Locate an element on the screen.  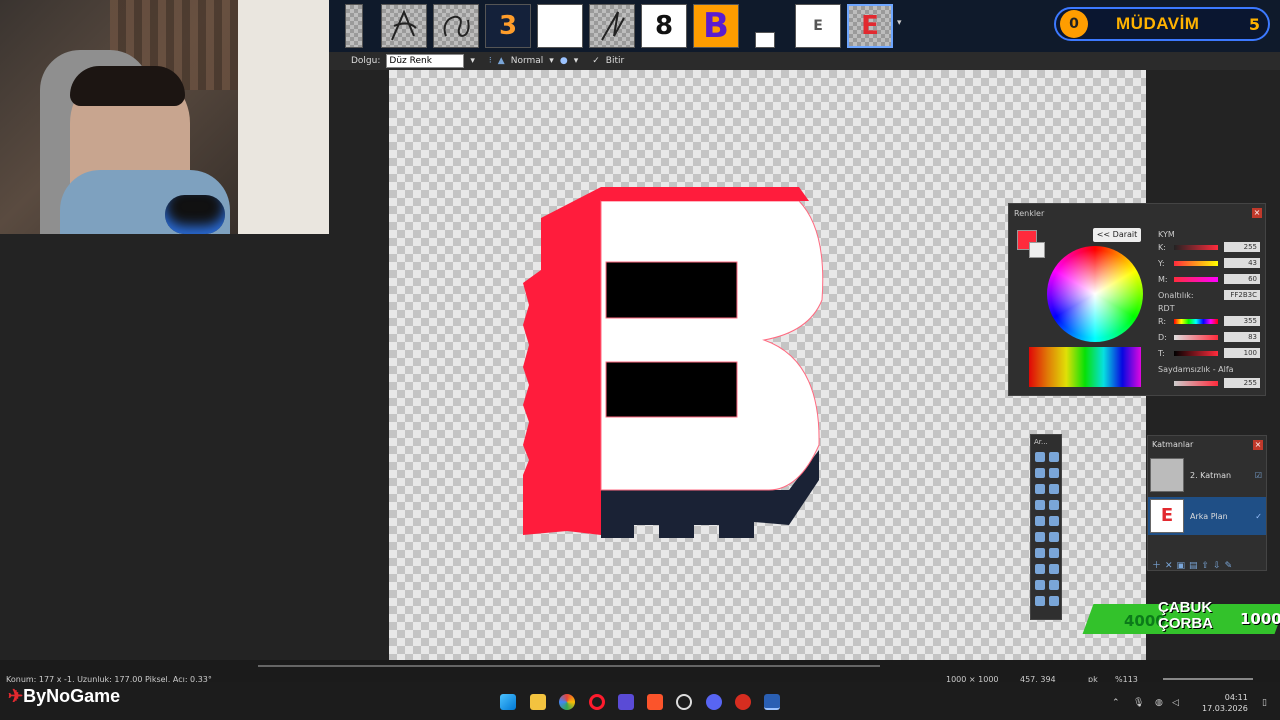
thumb-letter-e-active: E is located at coordinates (870, 26).